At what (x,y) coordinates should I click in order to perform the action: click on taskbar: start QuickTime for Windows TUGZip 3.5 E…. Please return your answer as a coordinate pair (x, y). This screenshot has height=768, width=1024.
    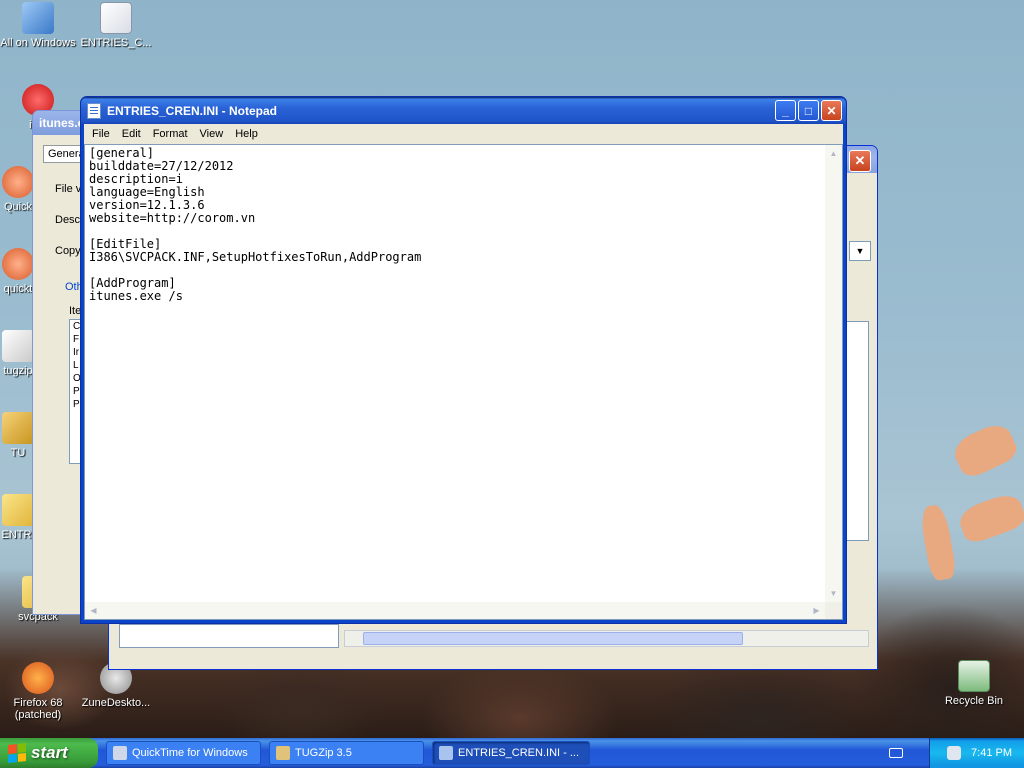
    Looking at the image, I should click on (512, 753).